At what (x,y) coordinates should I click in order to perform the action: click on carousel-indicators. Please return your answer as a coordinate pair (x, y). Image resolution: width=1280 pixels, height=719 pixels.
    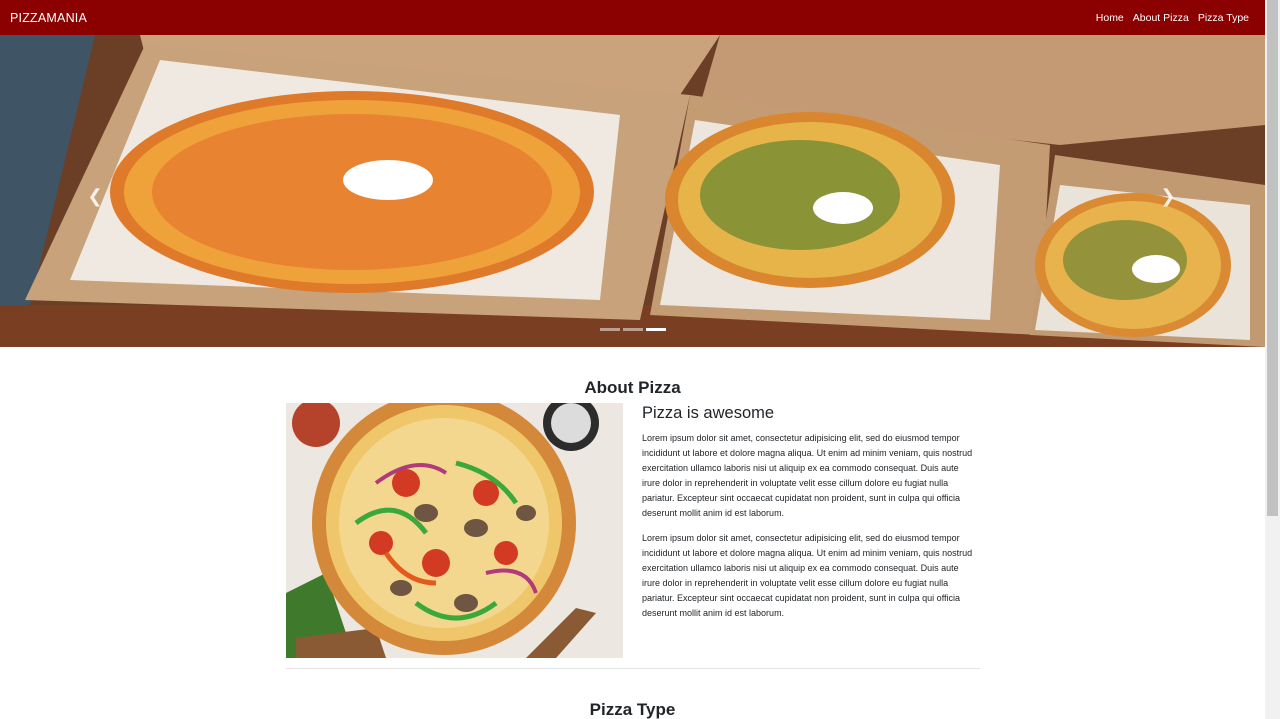
    Looking at the image, I should click on (633, 329).